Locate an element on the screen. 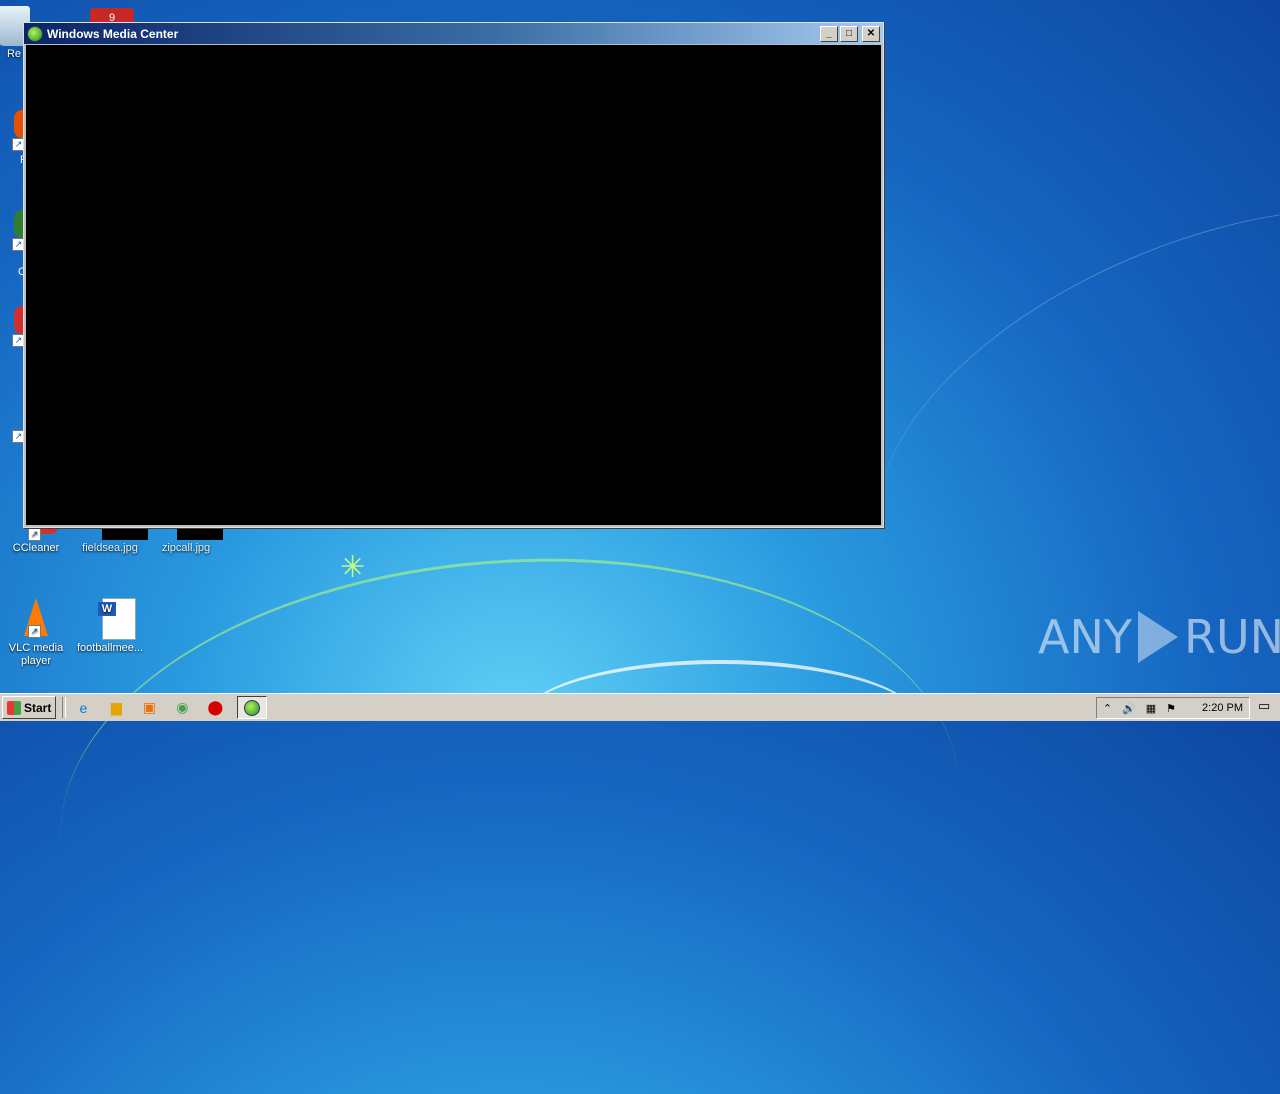 This screenshot has width=1280, height=1094. maximize-button: □ is located at coordinates (849, 33).